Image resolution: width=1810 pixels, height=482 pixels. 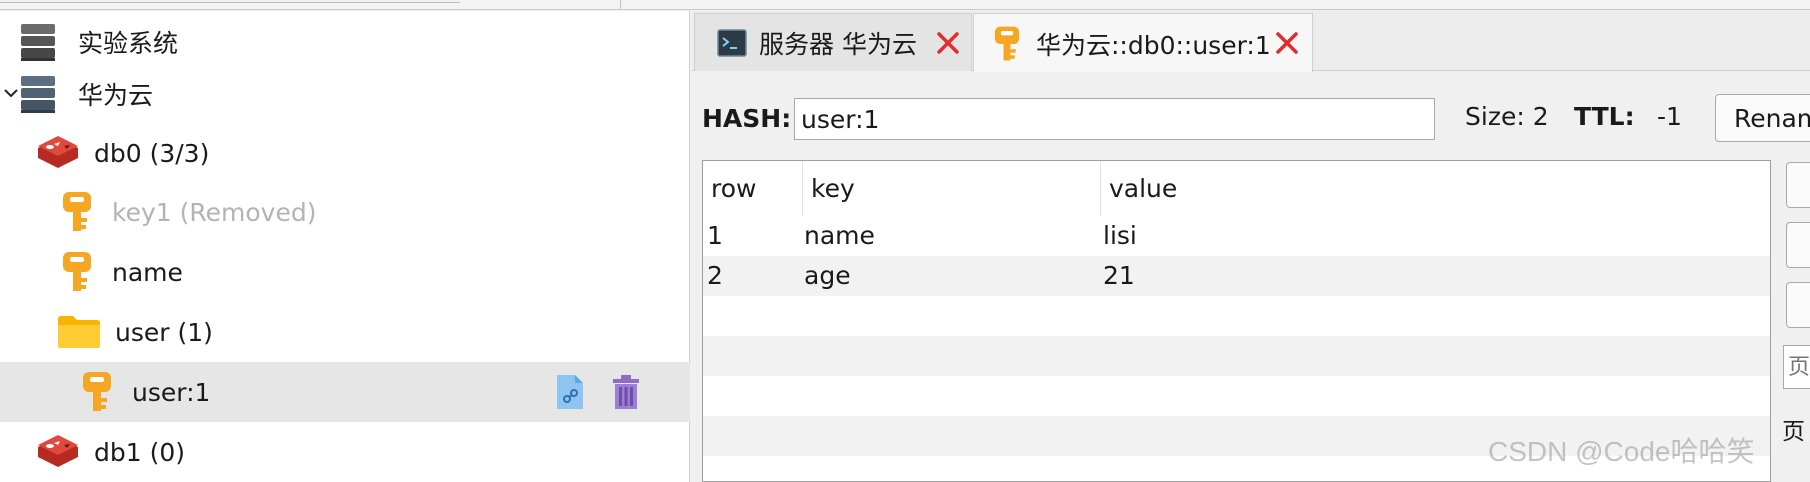 I want to click on tree-item-key1-removed: key1 (Removed), so click(x=345, y=212).